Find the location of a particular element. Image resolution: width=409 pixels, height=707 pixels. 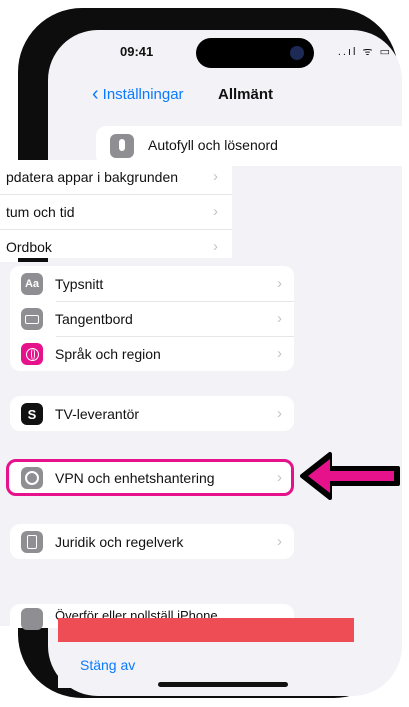

dynamic-island is located at coordinates (255, 53).